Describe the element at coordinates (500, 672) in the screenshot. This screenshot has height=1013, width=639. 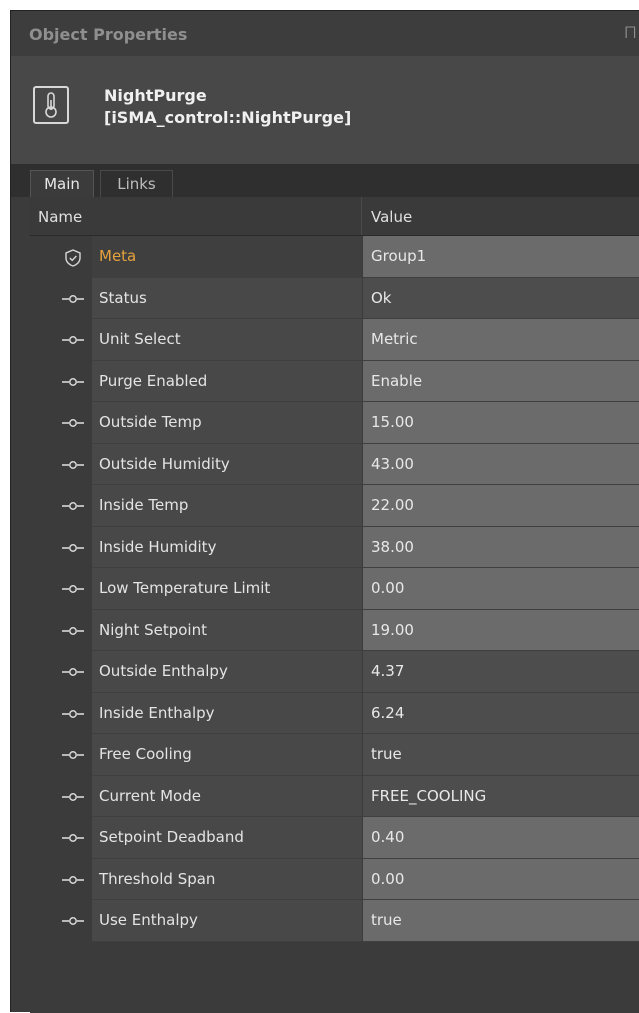
I see `property-value: 4.37` at that location.